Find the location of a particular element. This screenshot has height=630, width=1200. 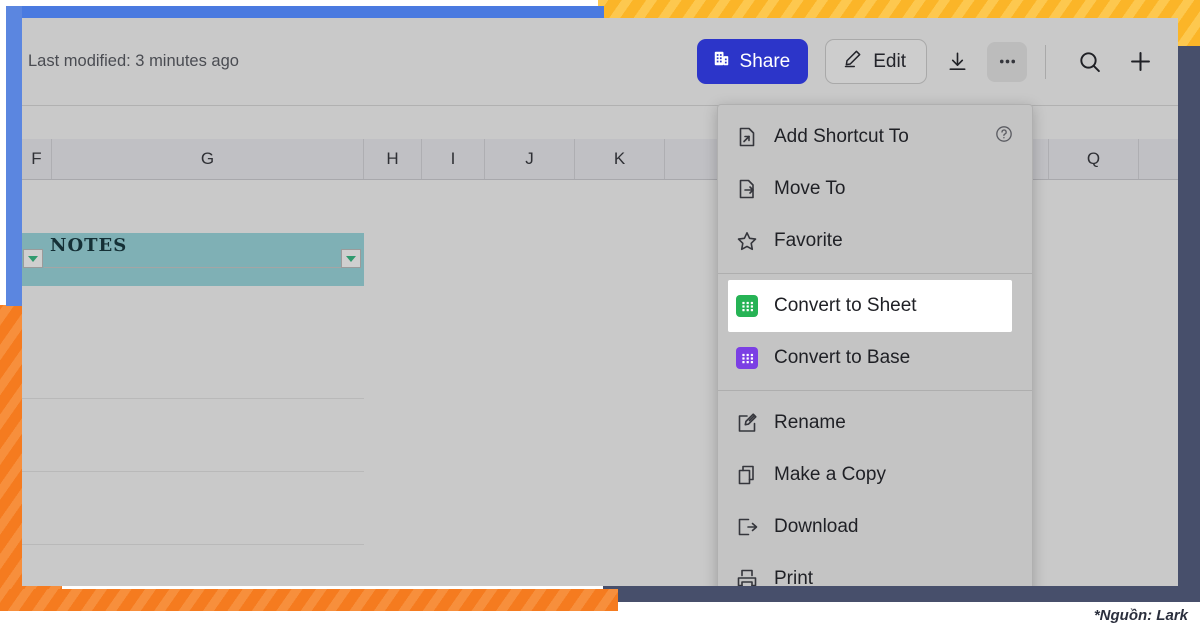

filter-dropdown-left is located at coordinates (33, 258).